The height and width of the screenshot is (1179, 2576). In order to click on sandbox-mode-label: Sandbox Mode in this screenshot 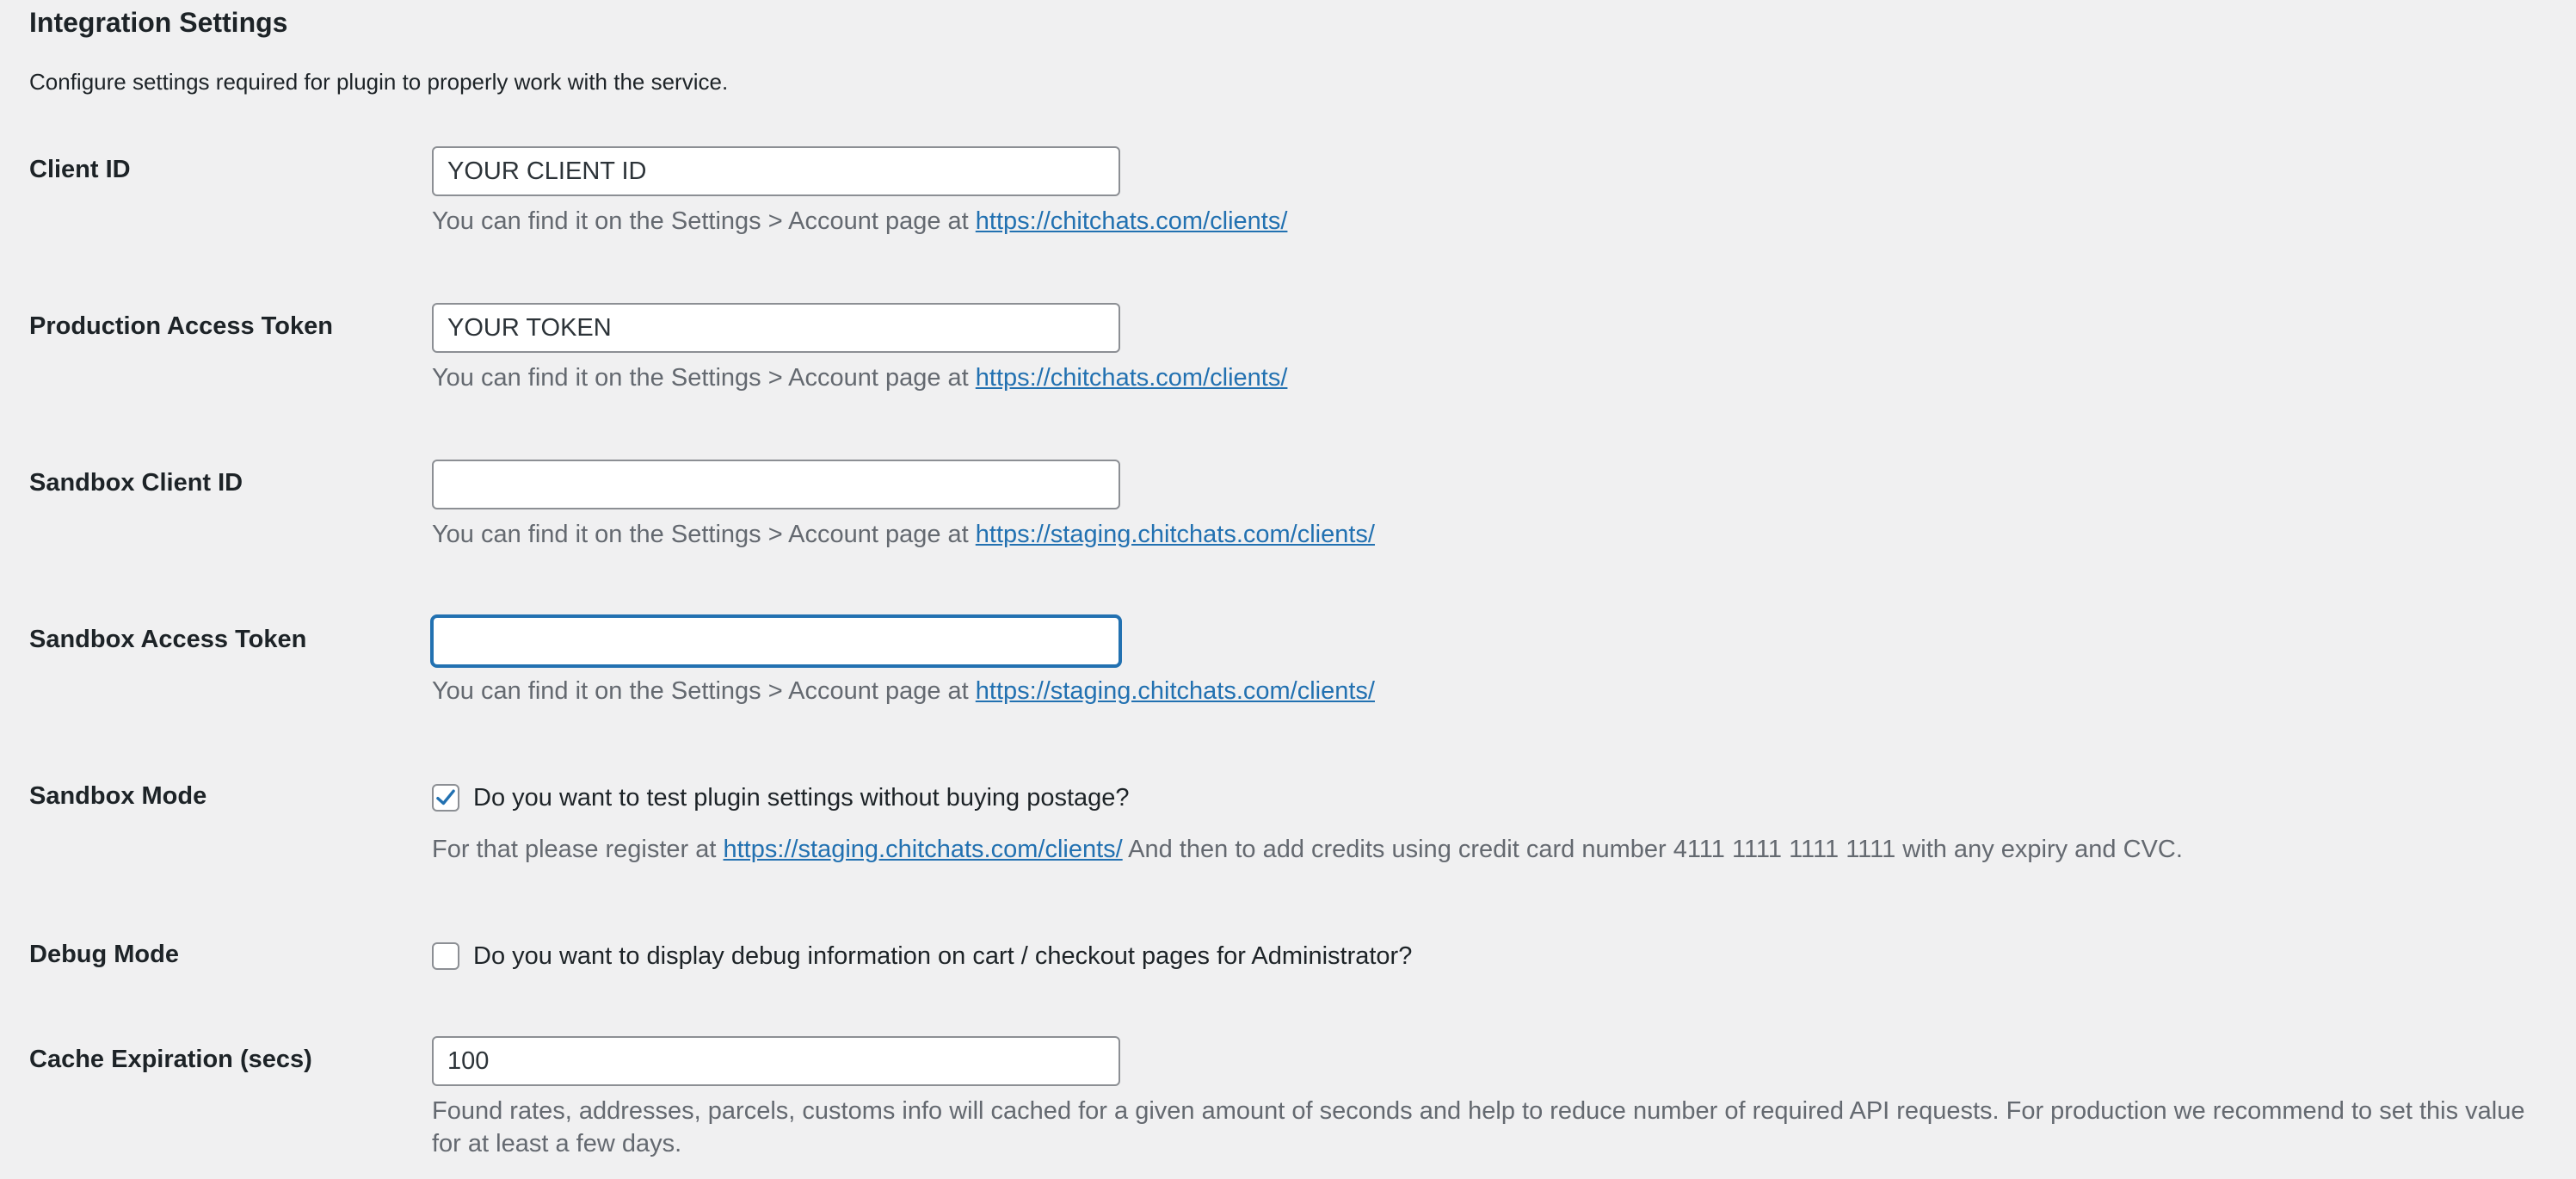, I will do `click(118, 796)`.